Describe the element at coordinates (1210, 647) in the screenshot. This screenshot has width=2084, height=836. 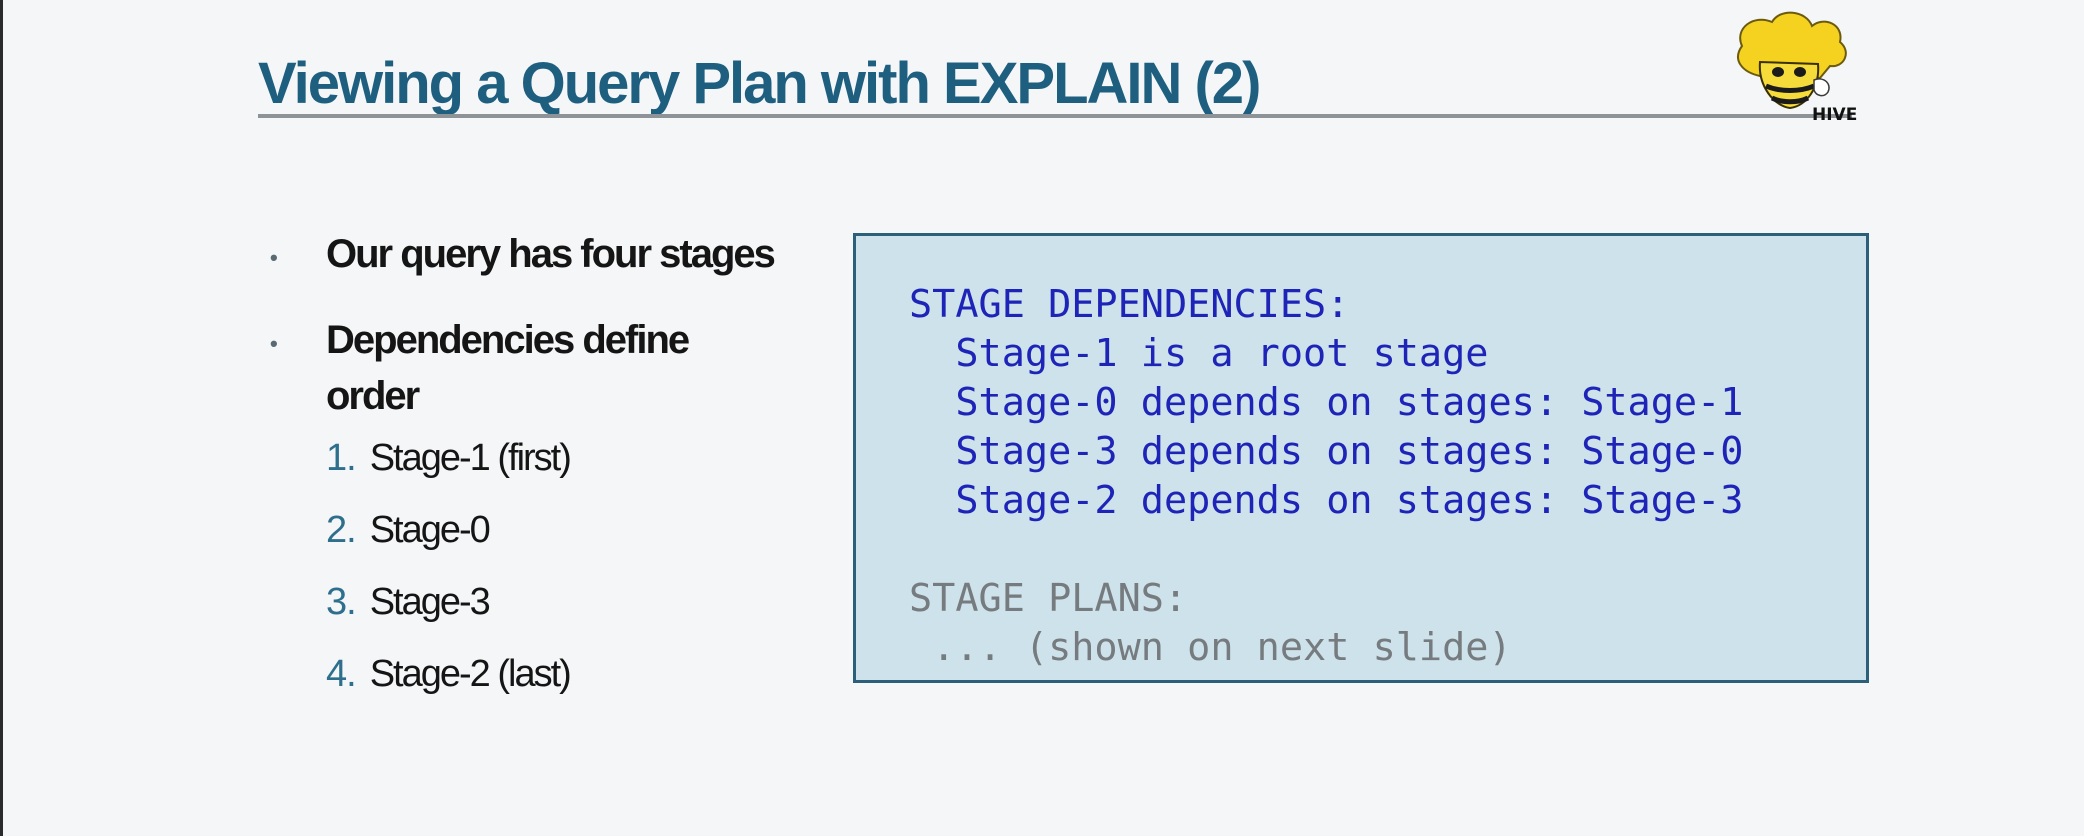
I see `stage-plans-note: ... (shown on next slide)` at that location.